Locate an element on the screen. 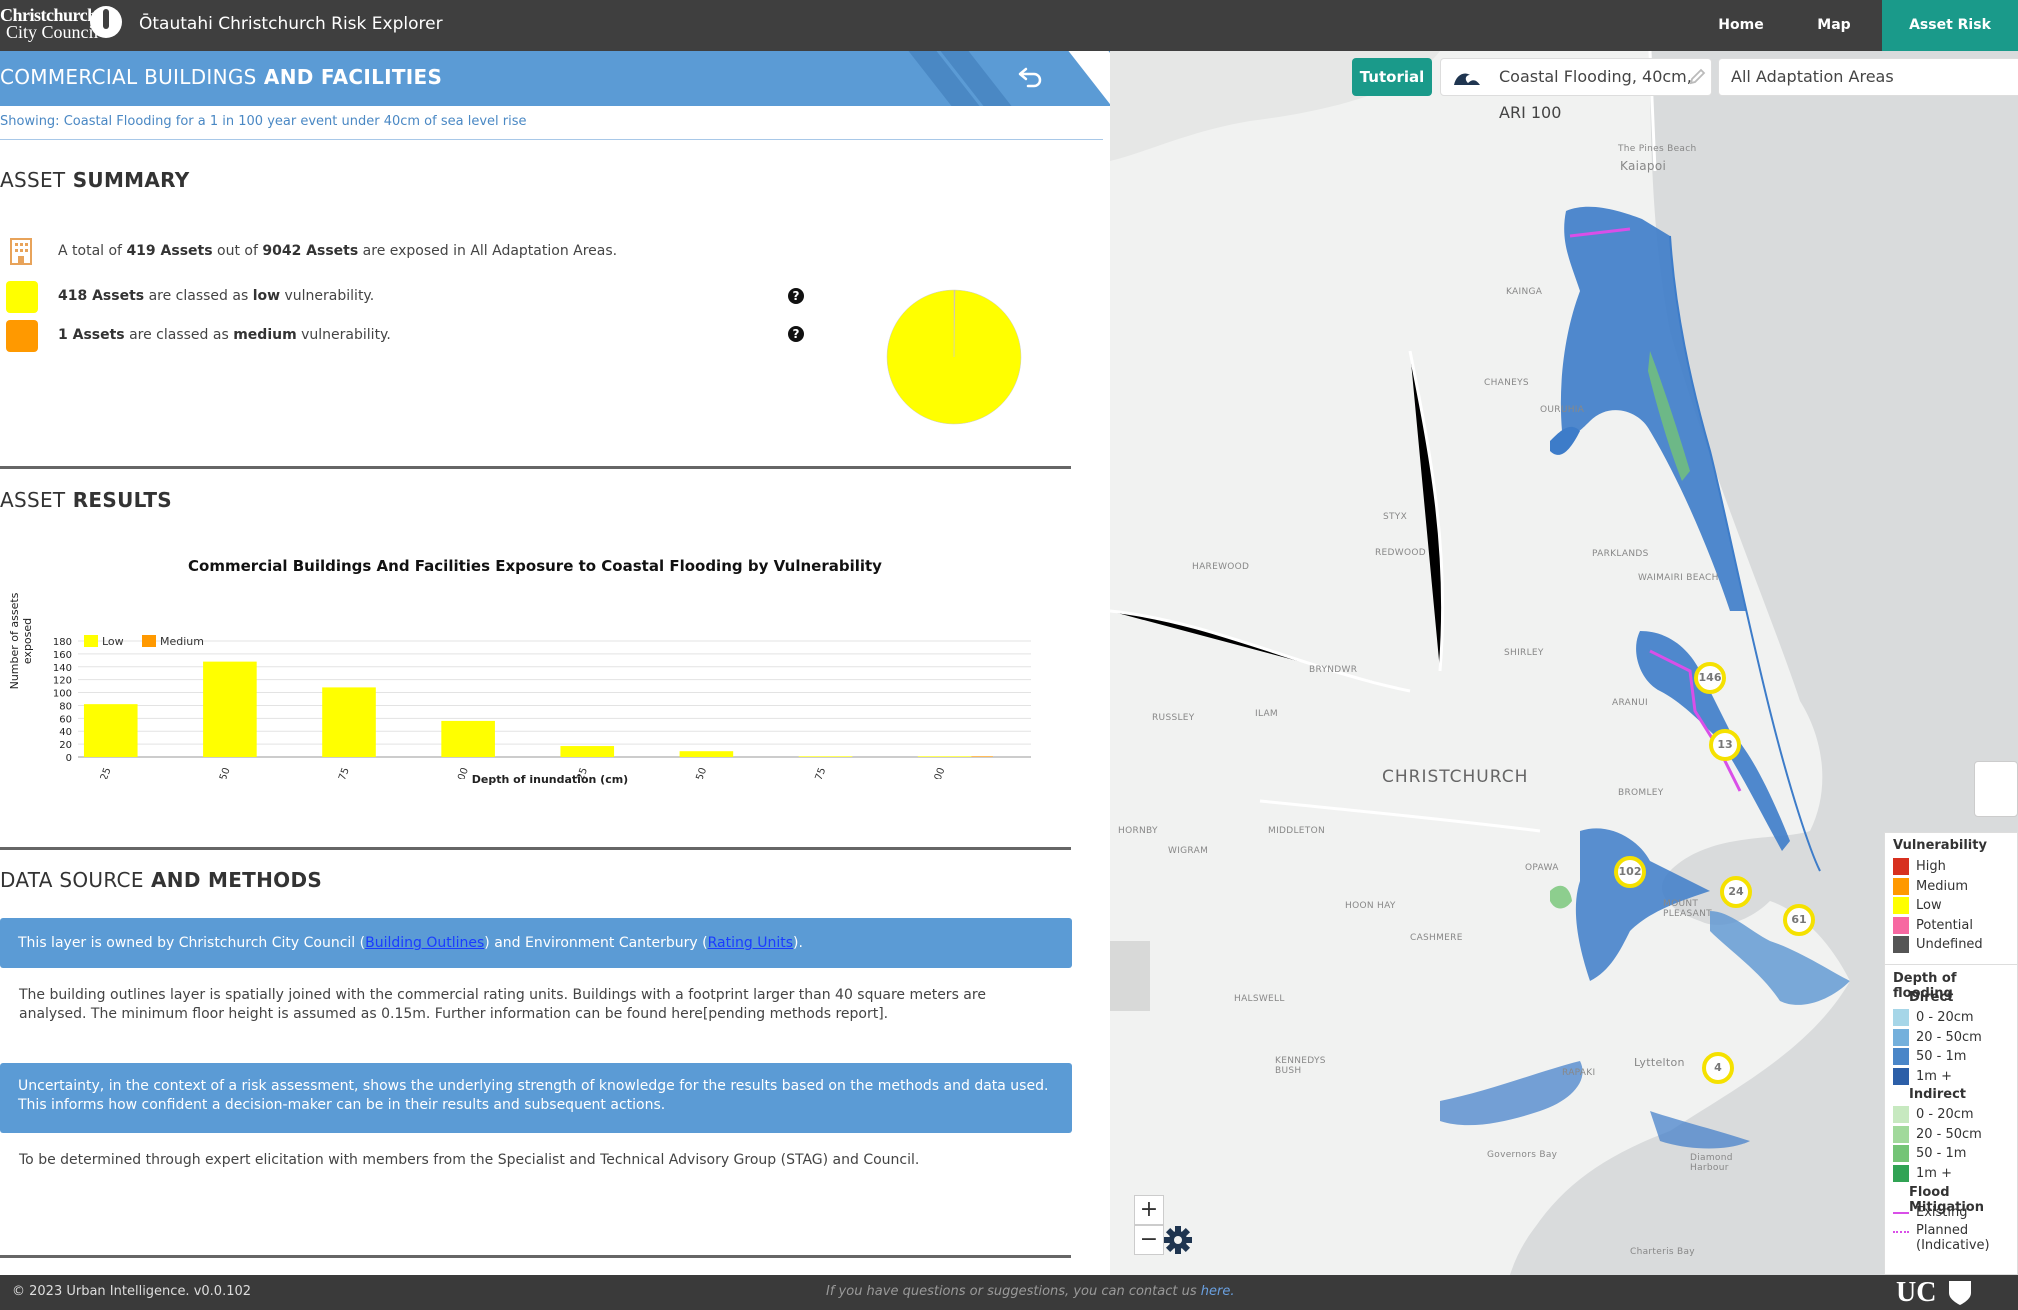  asset-summary-heading: ASSET SUMMARY is located at coordinates (95, 180).